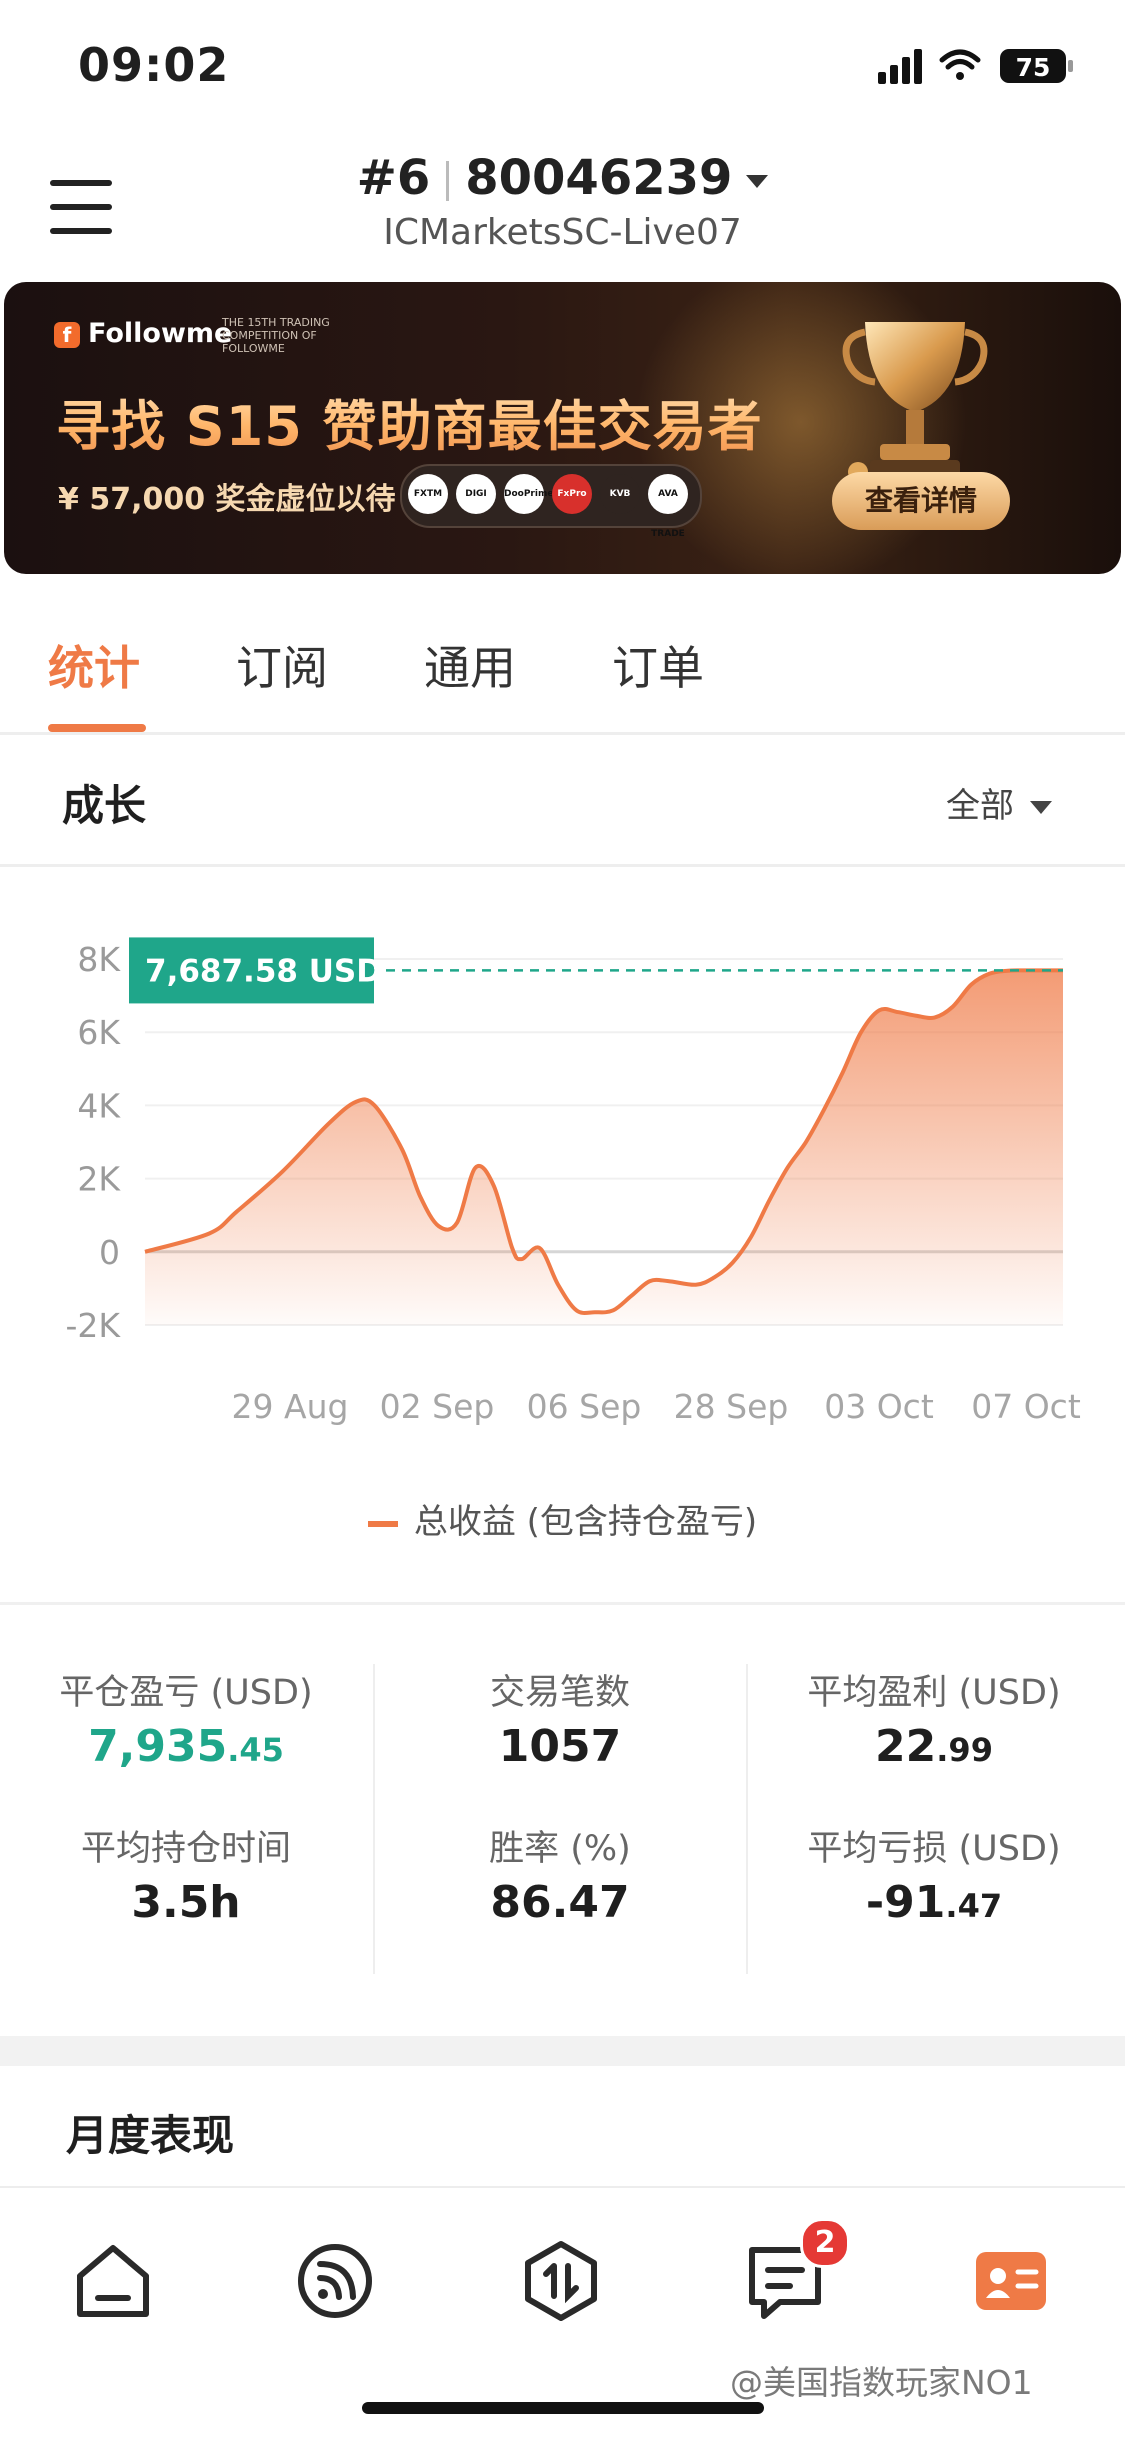  I want to click on sponsor-logo: FxPro, so click(572, 494).